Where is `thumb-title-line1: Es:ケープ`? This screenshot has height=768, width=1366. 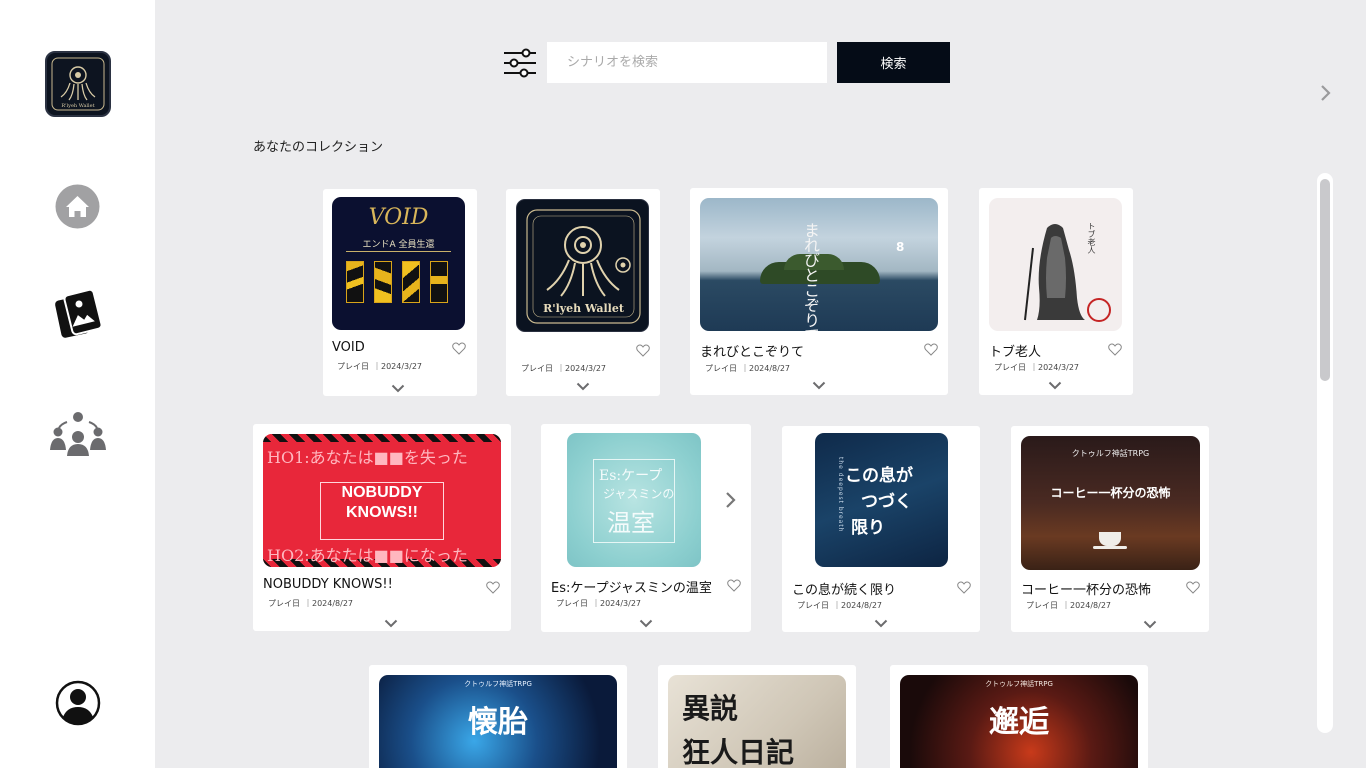
thumb-title-line1: Es:ケープ is located at coordinates (631, 476).